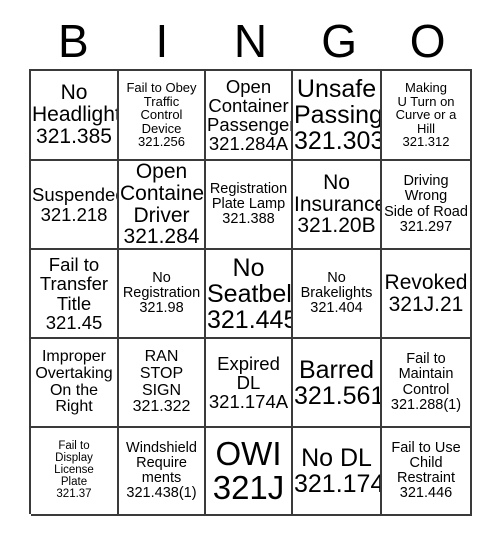 Image resolution: width=500 pixels, height=544 pixels. Describe the element at coordinates (426, 142) in the screenshot. I see `cell-code: 321.312` at that location.